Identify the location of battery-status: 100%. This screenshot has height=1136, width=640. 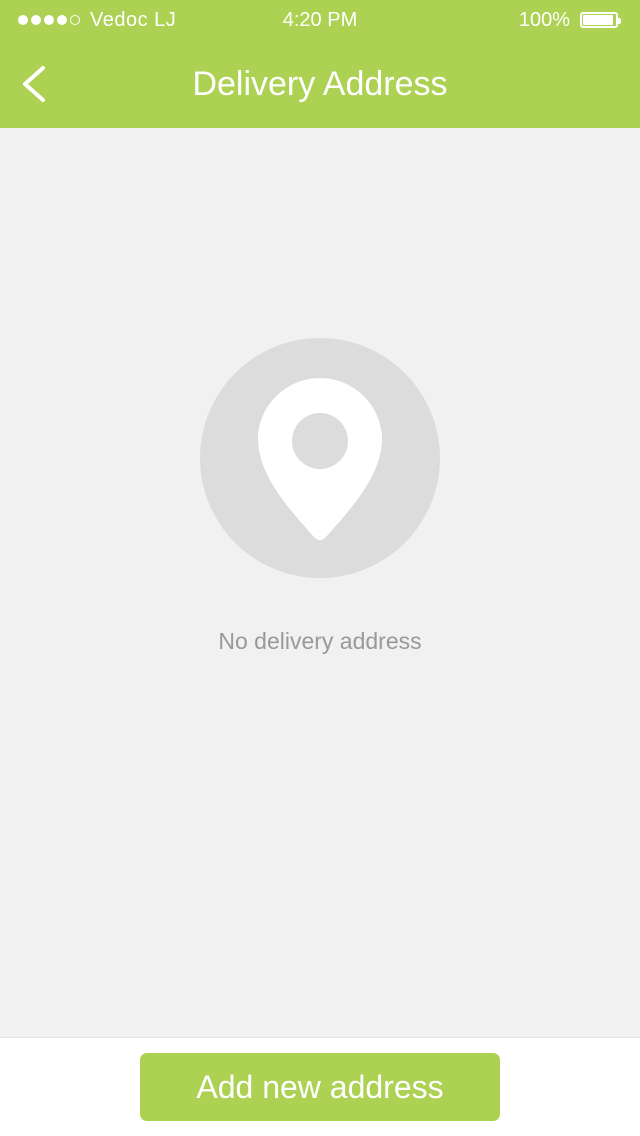
(569, 20).